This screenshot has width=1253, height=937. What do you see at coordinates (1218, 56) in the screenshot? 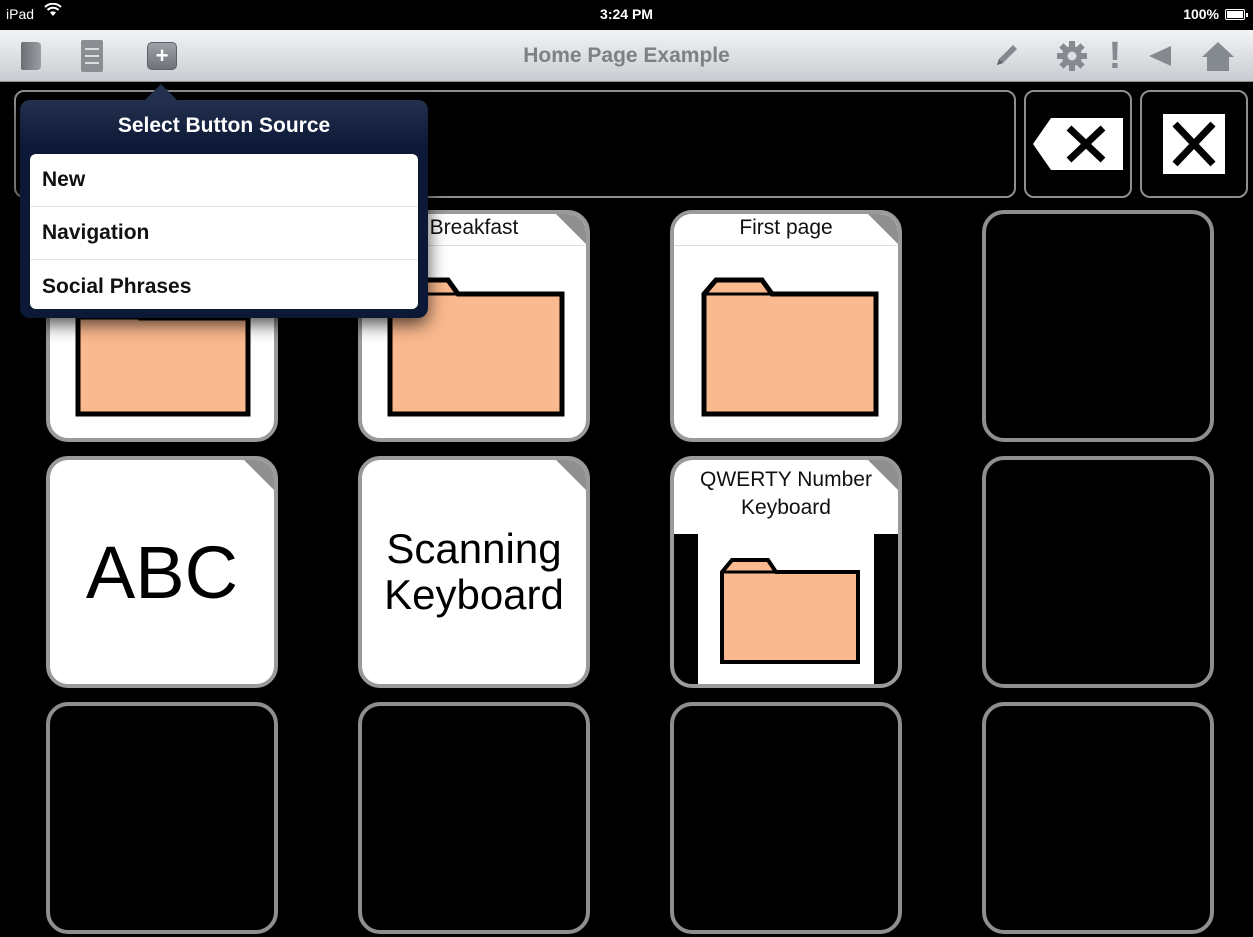
I see `home-icon` at bounding box center [1218, 56].